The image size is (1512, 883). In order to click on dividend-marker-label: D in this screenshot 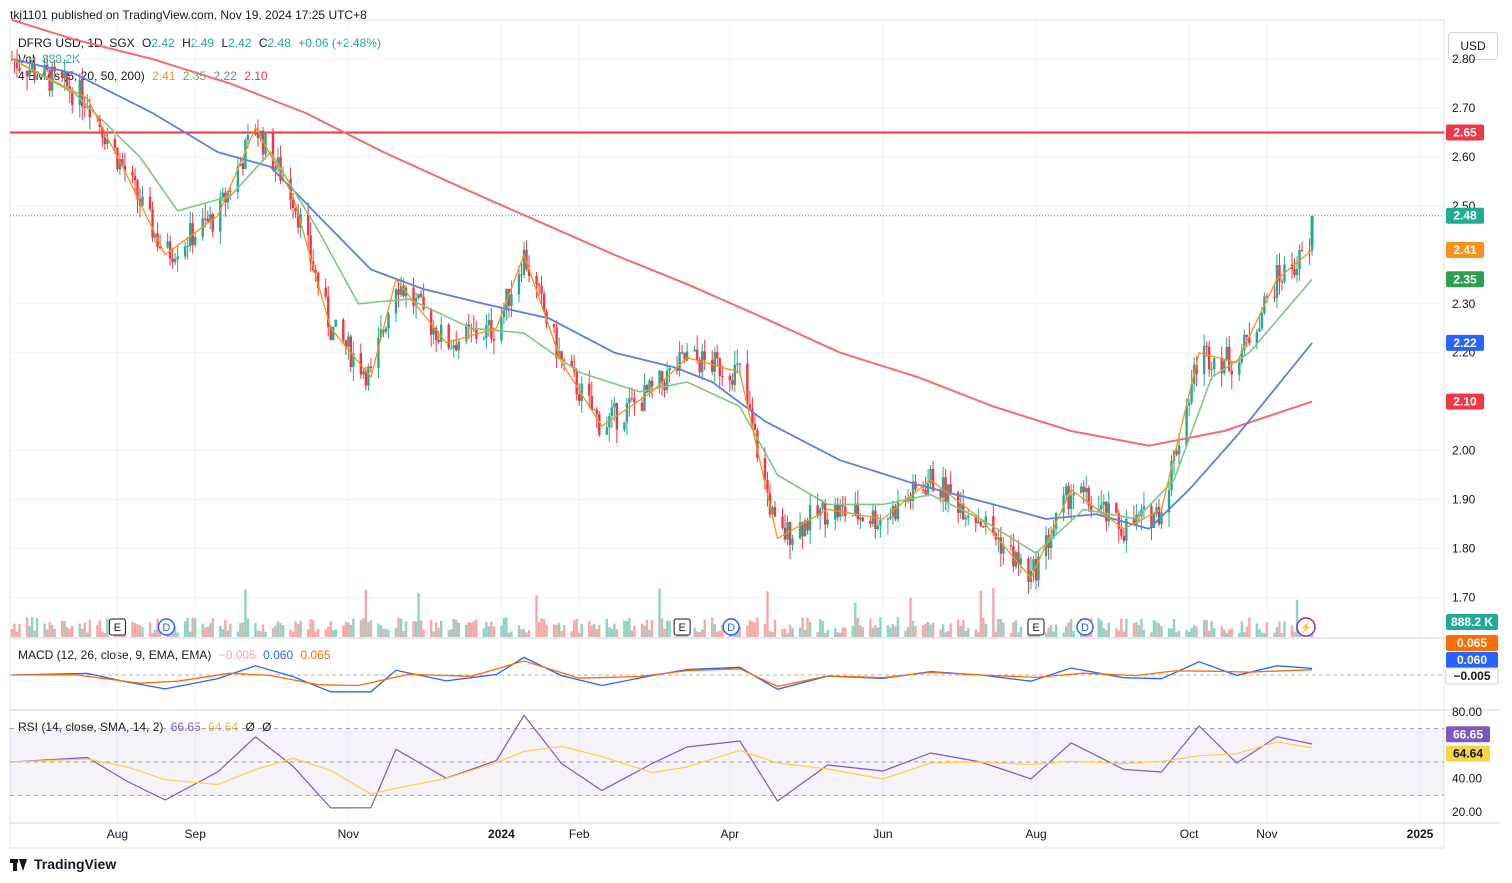, I will do `click(166, 628)`.